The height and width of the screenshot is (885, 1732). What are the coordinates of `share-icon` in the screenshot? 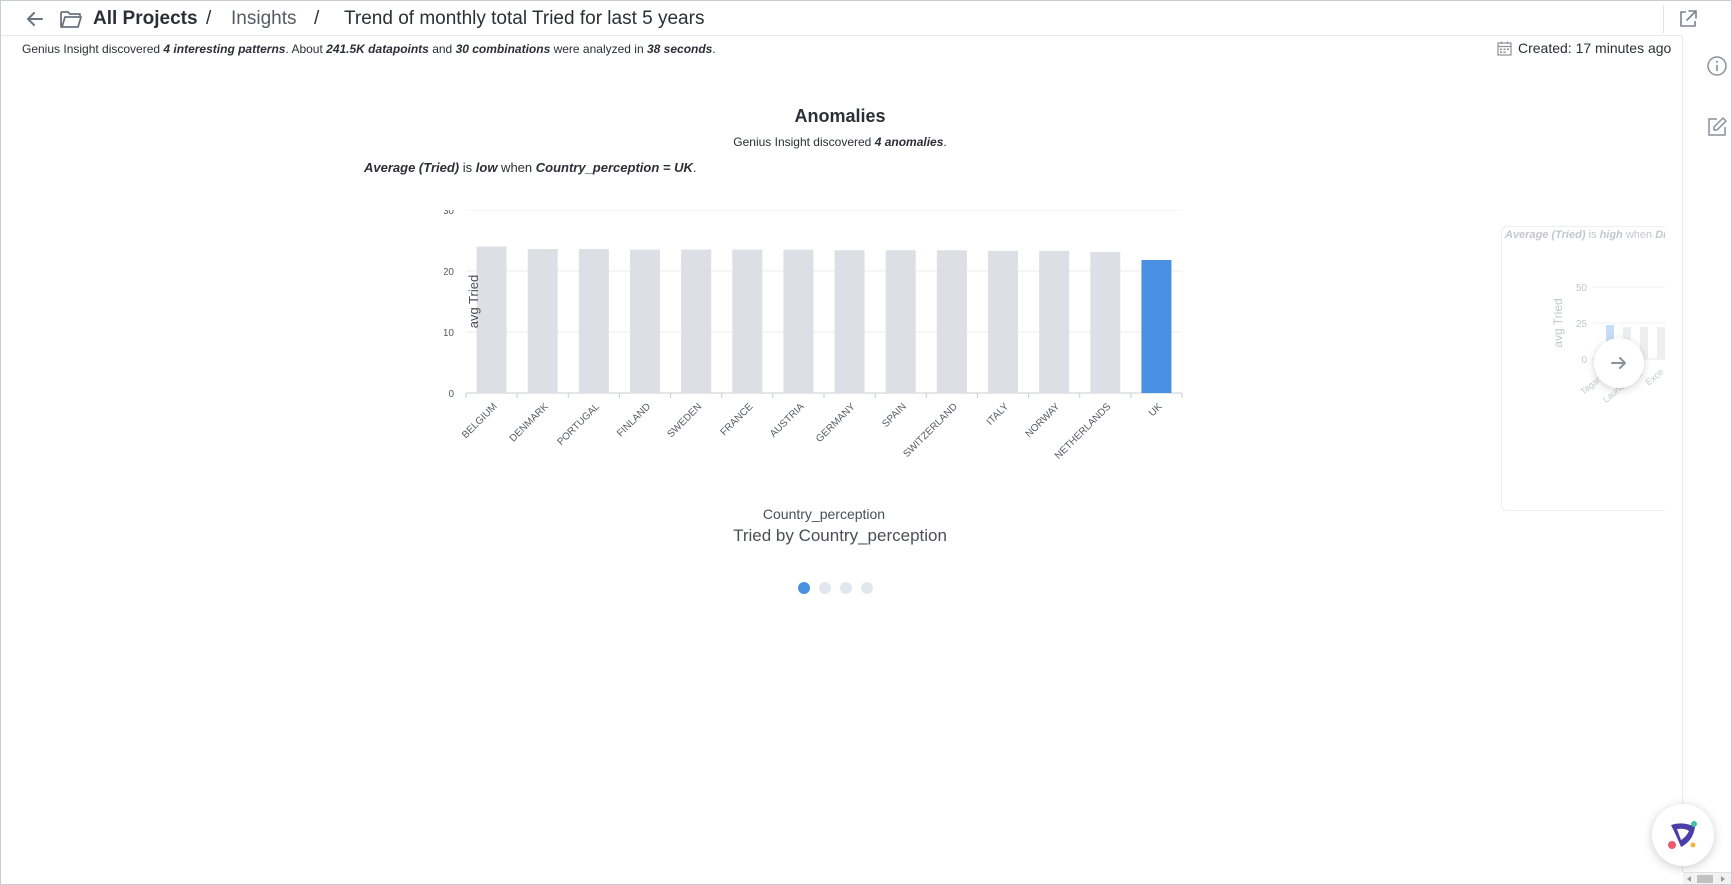 It's located at (1688, 19).